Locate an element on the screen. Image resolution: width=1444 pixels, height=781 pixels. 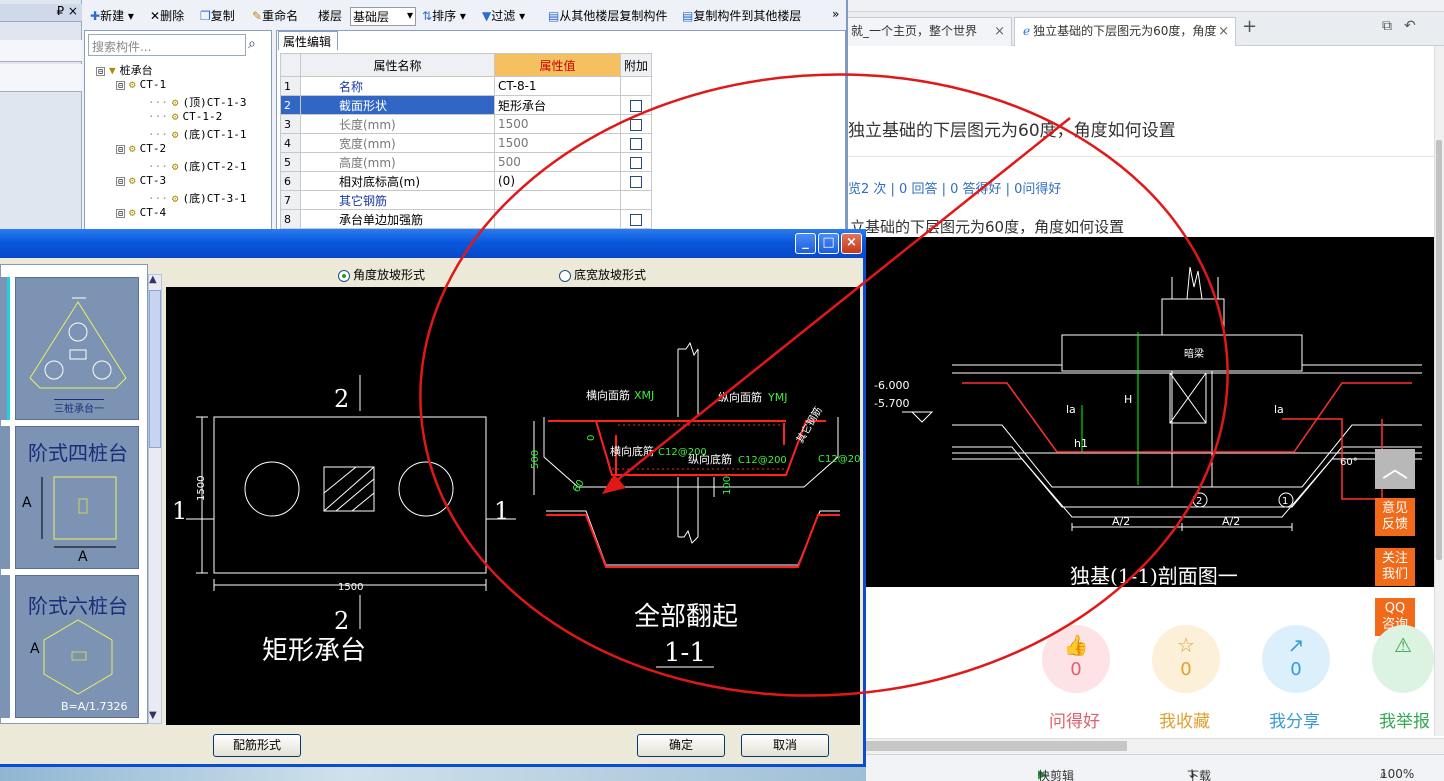
follow-button: 关注 我们 is located at coordinates (1395, 567).